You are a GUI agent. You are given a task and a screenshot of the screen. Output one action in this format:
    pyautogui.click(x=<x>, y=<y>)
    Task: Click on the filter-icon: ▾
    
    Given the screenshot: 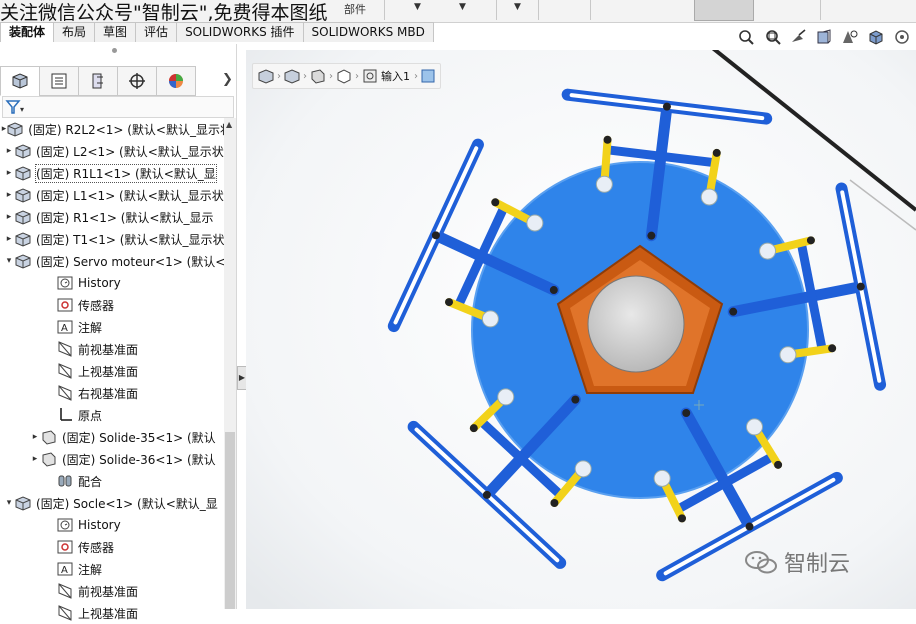 What is the action you would take?
    pyautogui.click(x=16, y=107)
    